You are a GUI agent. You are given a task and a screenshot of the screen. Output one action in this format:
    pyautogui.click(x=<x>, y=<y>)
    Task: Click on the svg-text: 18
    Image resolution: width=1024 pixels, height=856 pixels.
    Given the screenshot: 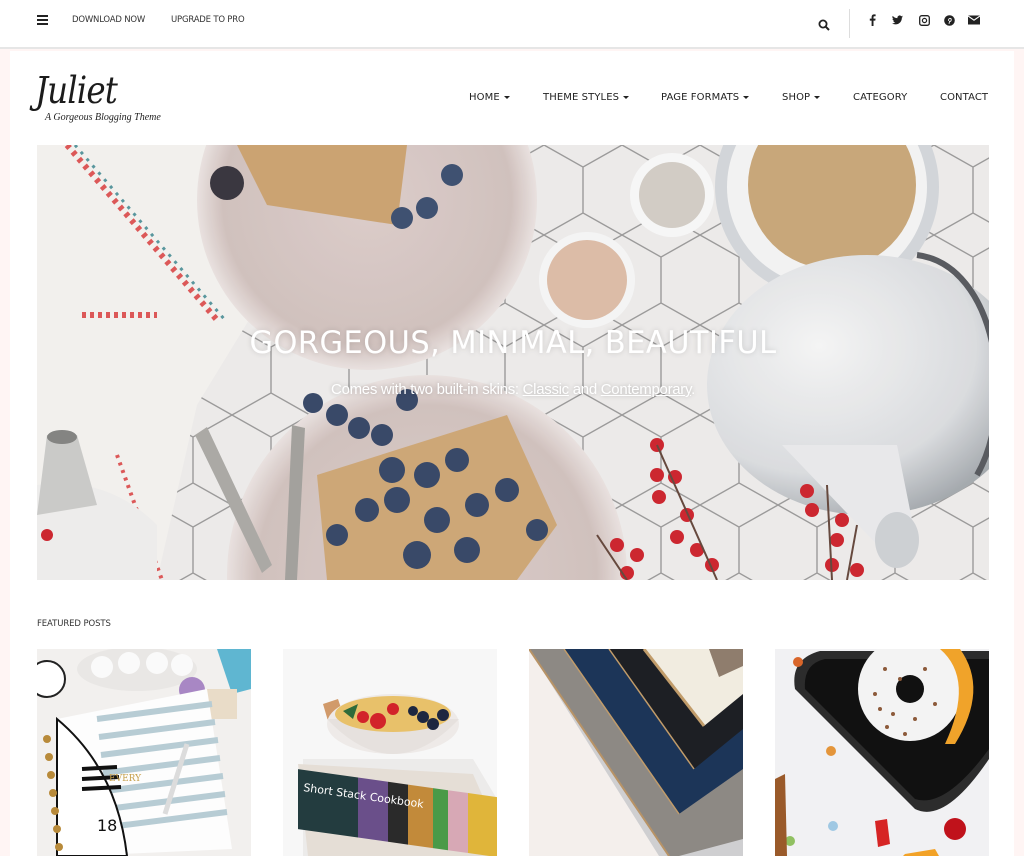 What is the action you would take?
    pyautogui.click(x=107, y=825)
    